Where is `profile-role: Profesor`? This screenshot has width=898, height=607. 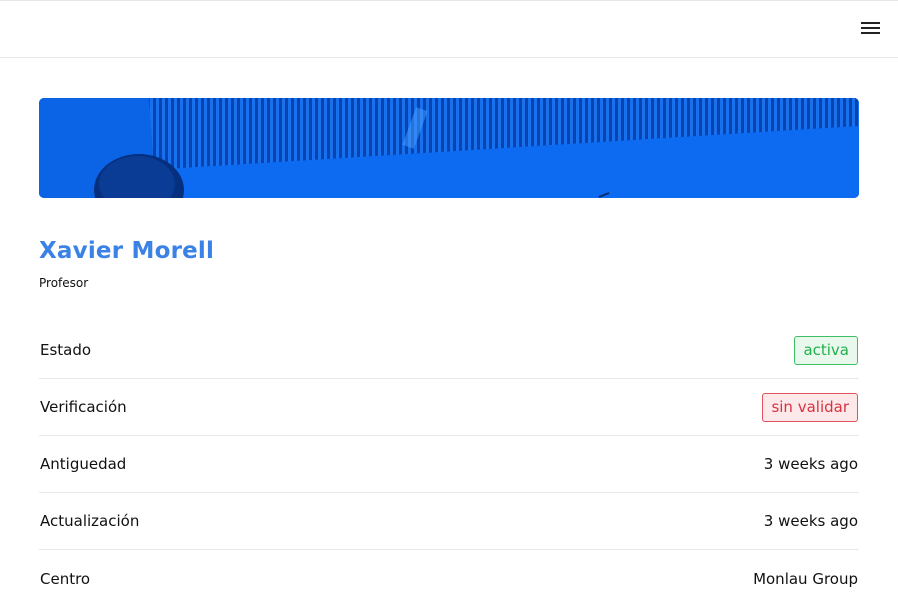
profile-role: Profesor is located at coordinates (64, 283).